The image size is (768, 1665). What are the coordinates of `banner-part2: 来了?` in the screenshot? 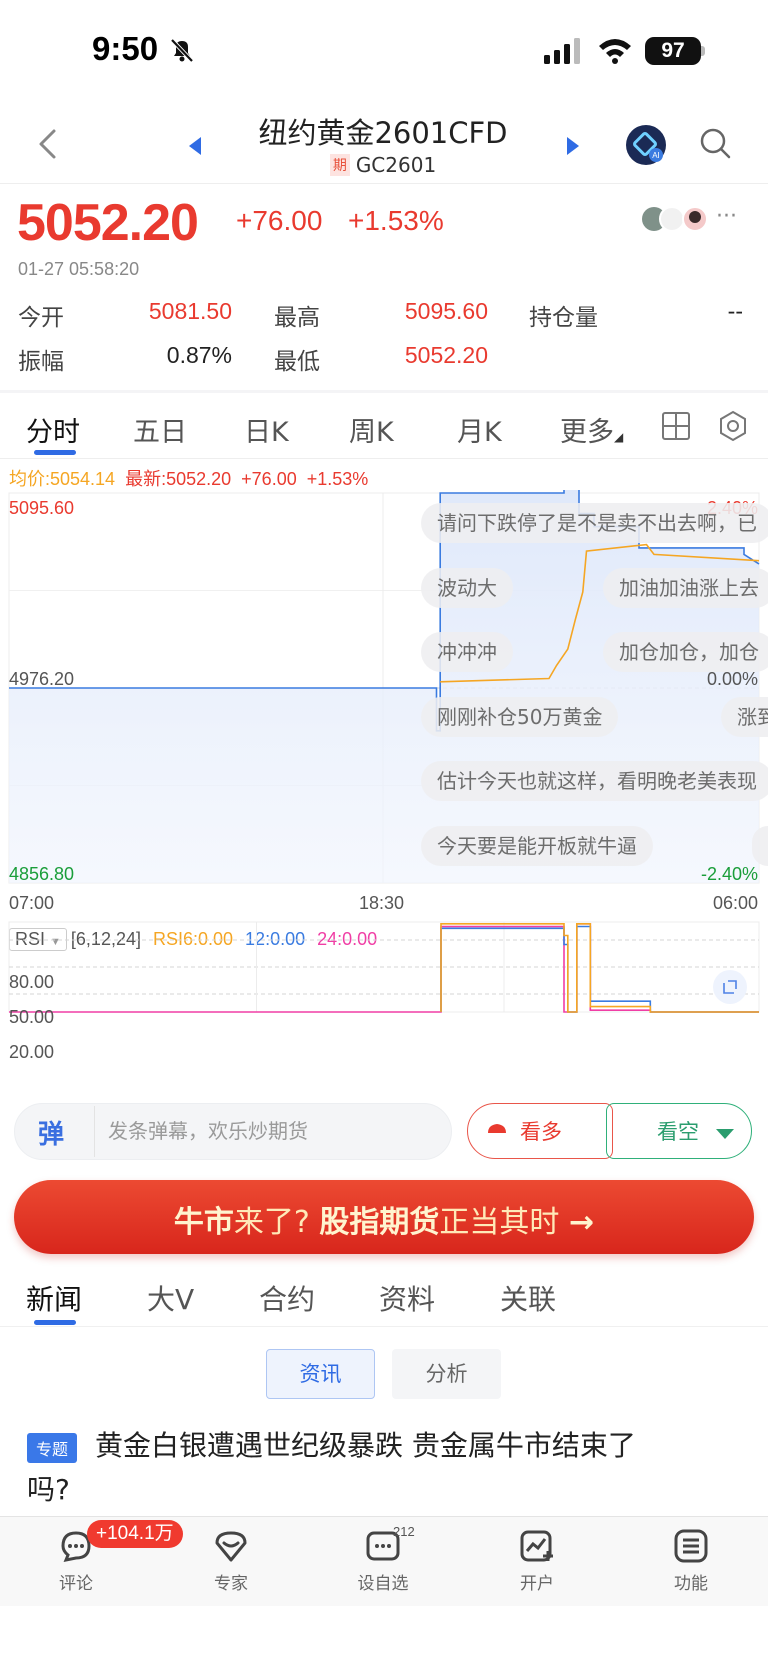 It's located at (271, 1222).